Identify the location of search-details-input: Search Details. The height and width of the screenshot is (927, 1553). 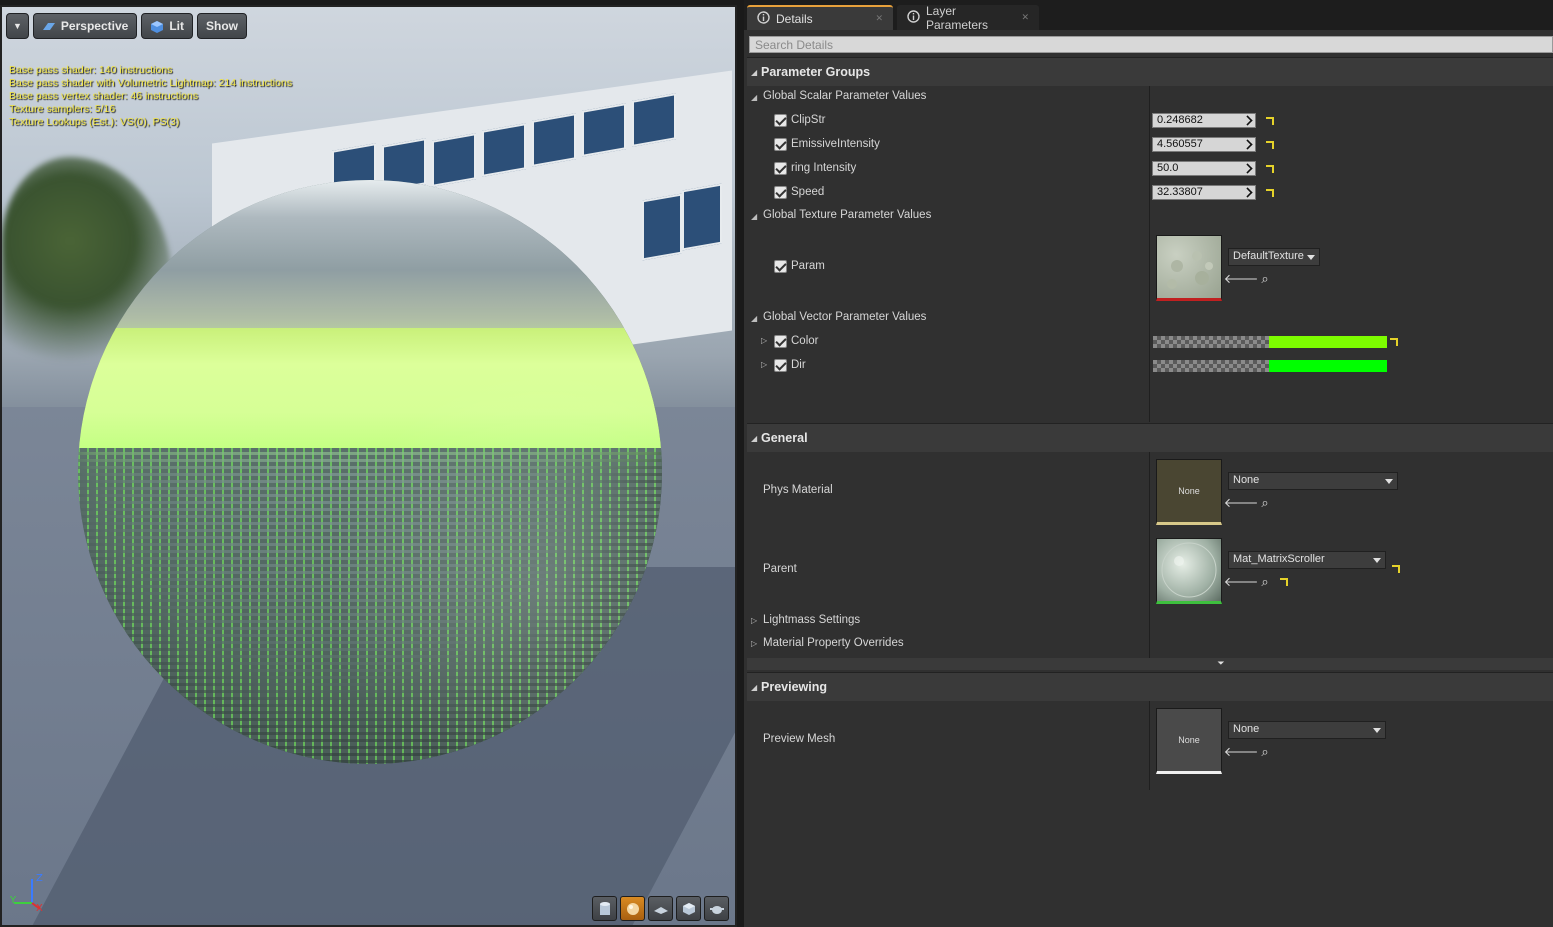
(1151, 44).